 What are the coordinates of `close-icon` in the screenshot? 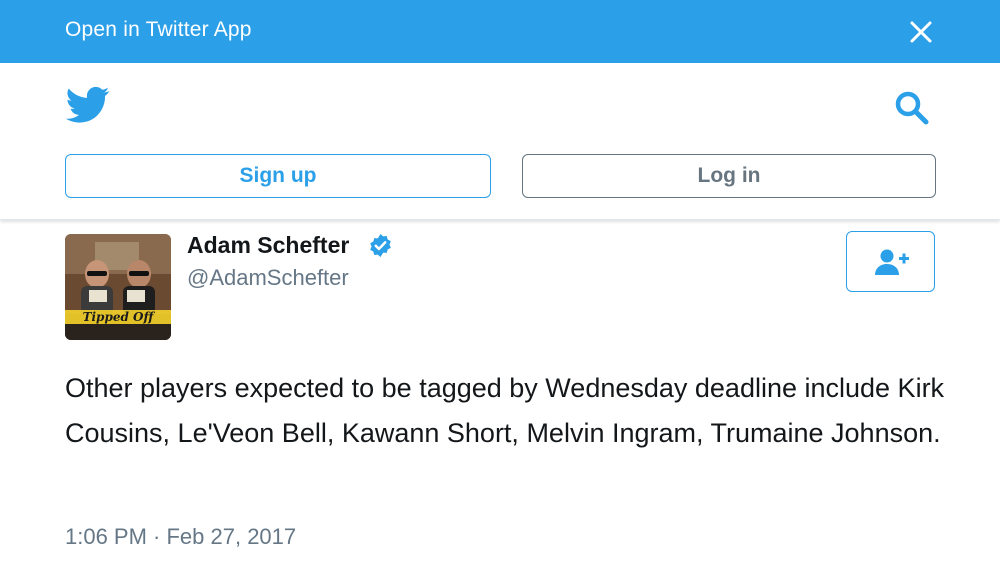 It's located at (921, 32).